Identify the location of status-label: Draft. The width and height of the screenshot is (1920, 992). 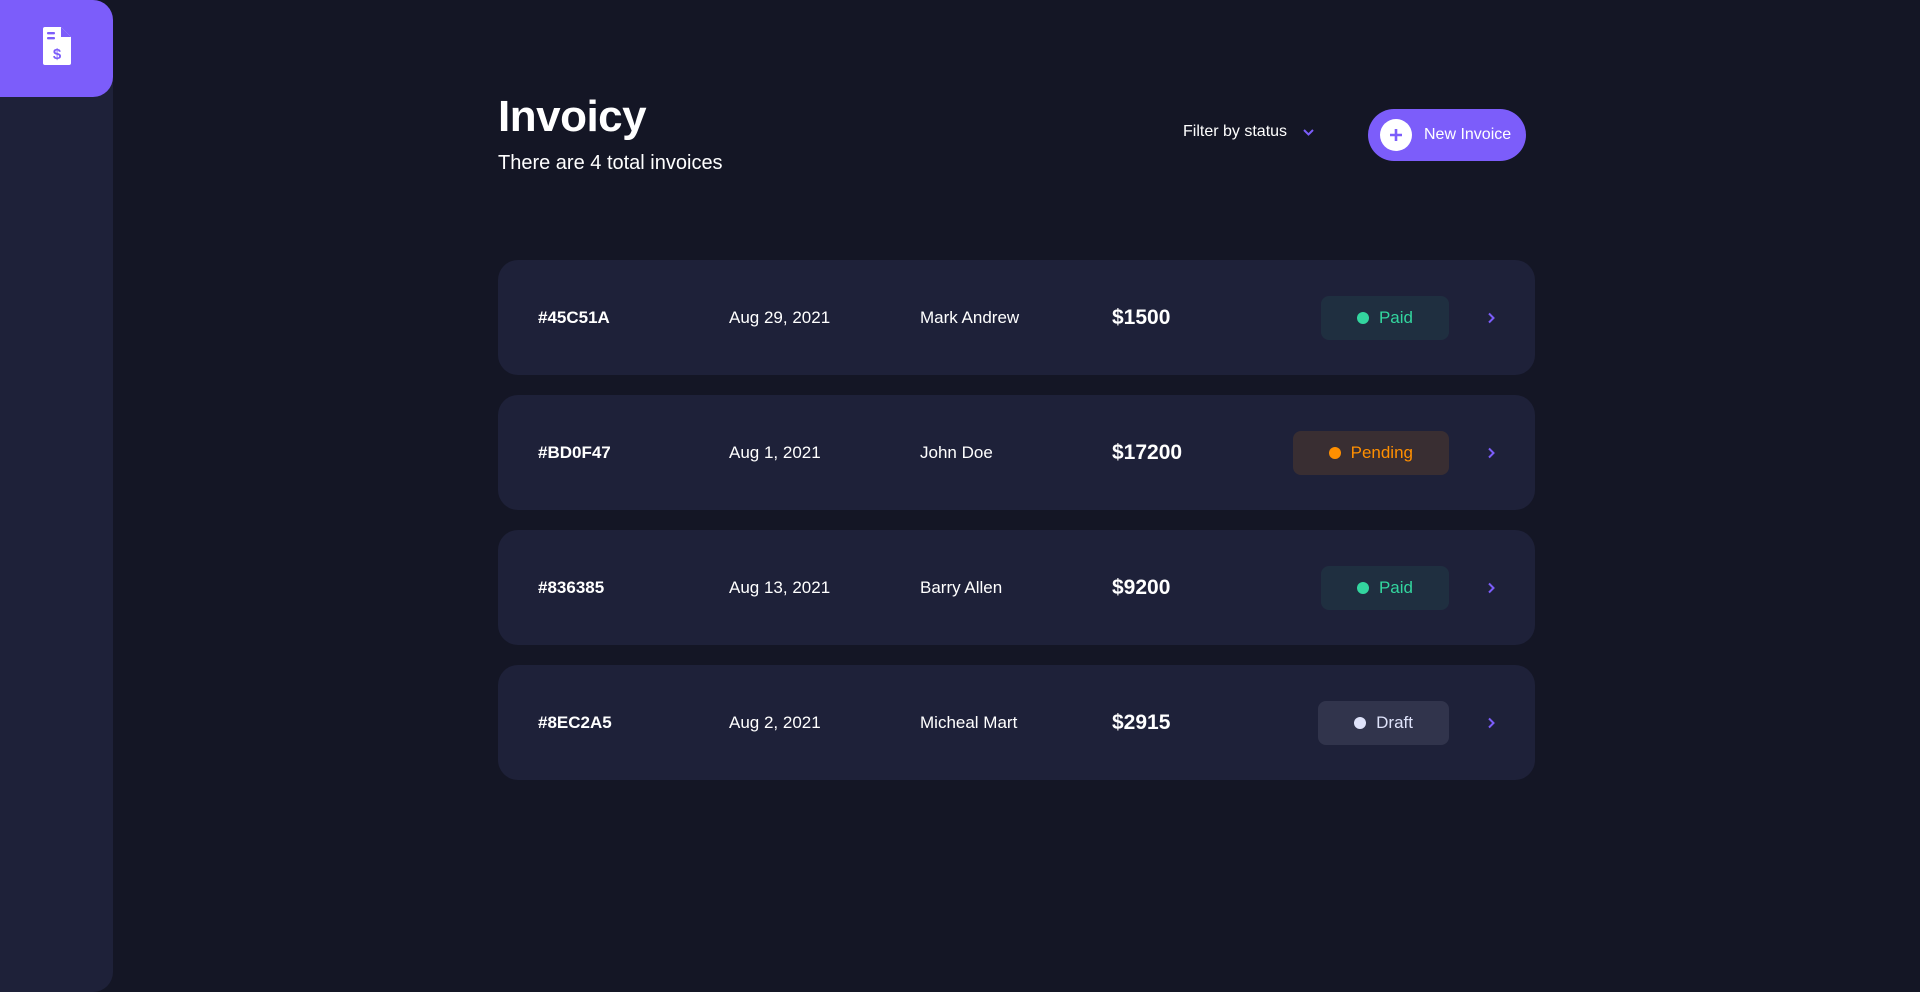
(1394, 722).